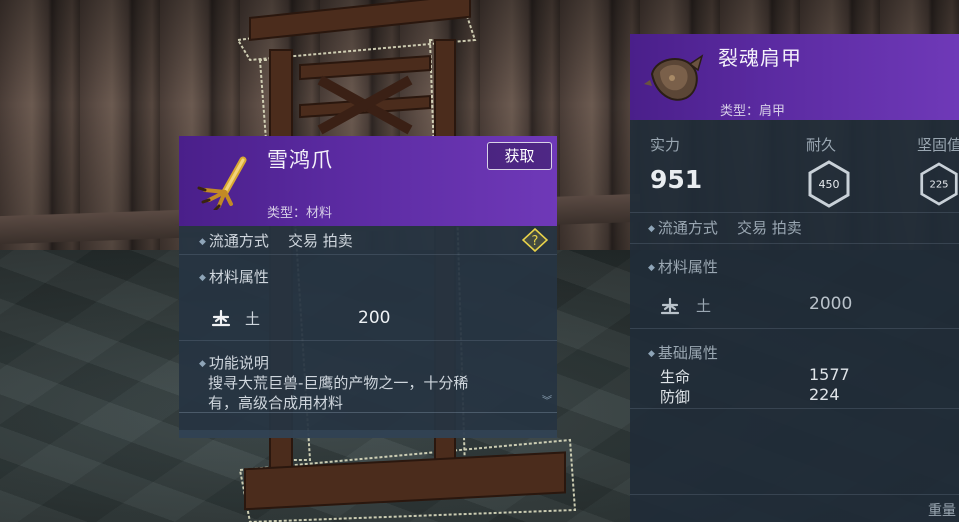 The image size is (959, 522). I want to click on tooltip-footer, so click(368, 434).